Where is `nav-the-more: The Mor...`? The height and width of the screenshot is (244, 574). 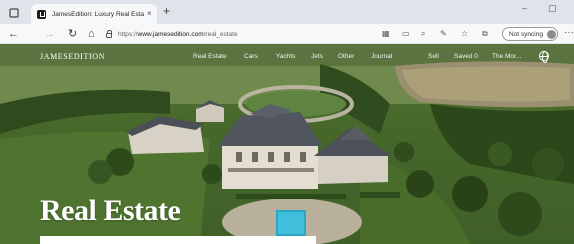 nav-the-more: The Mor... is located at coordinates (506, 56).